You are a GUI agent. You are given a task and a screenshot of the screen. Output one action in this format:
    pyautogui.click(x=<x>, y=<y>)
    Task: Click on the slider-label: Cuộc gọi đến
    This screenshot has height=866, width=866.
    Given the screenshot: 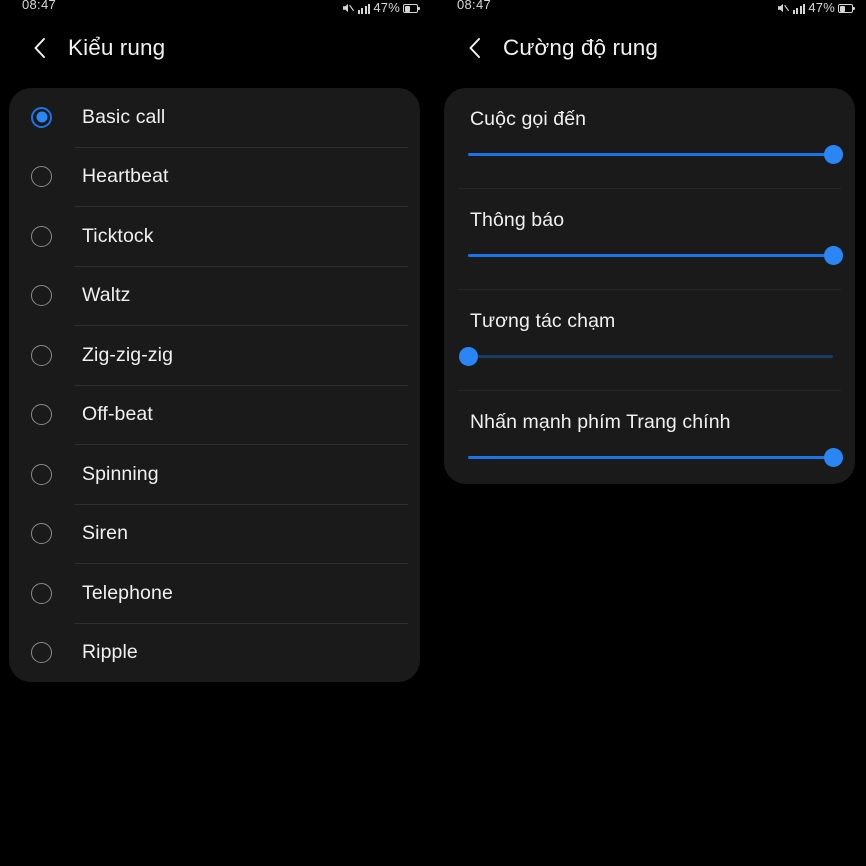 What is the action you would take?
    pyautogui.click(x=528, y=119)
    